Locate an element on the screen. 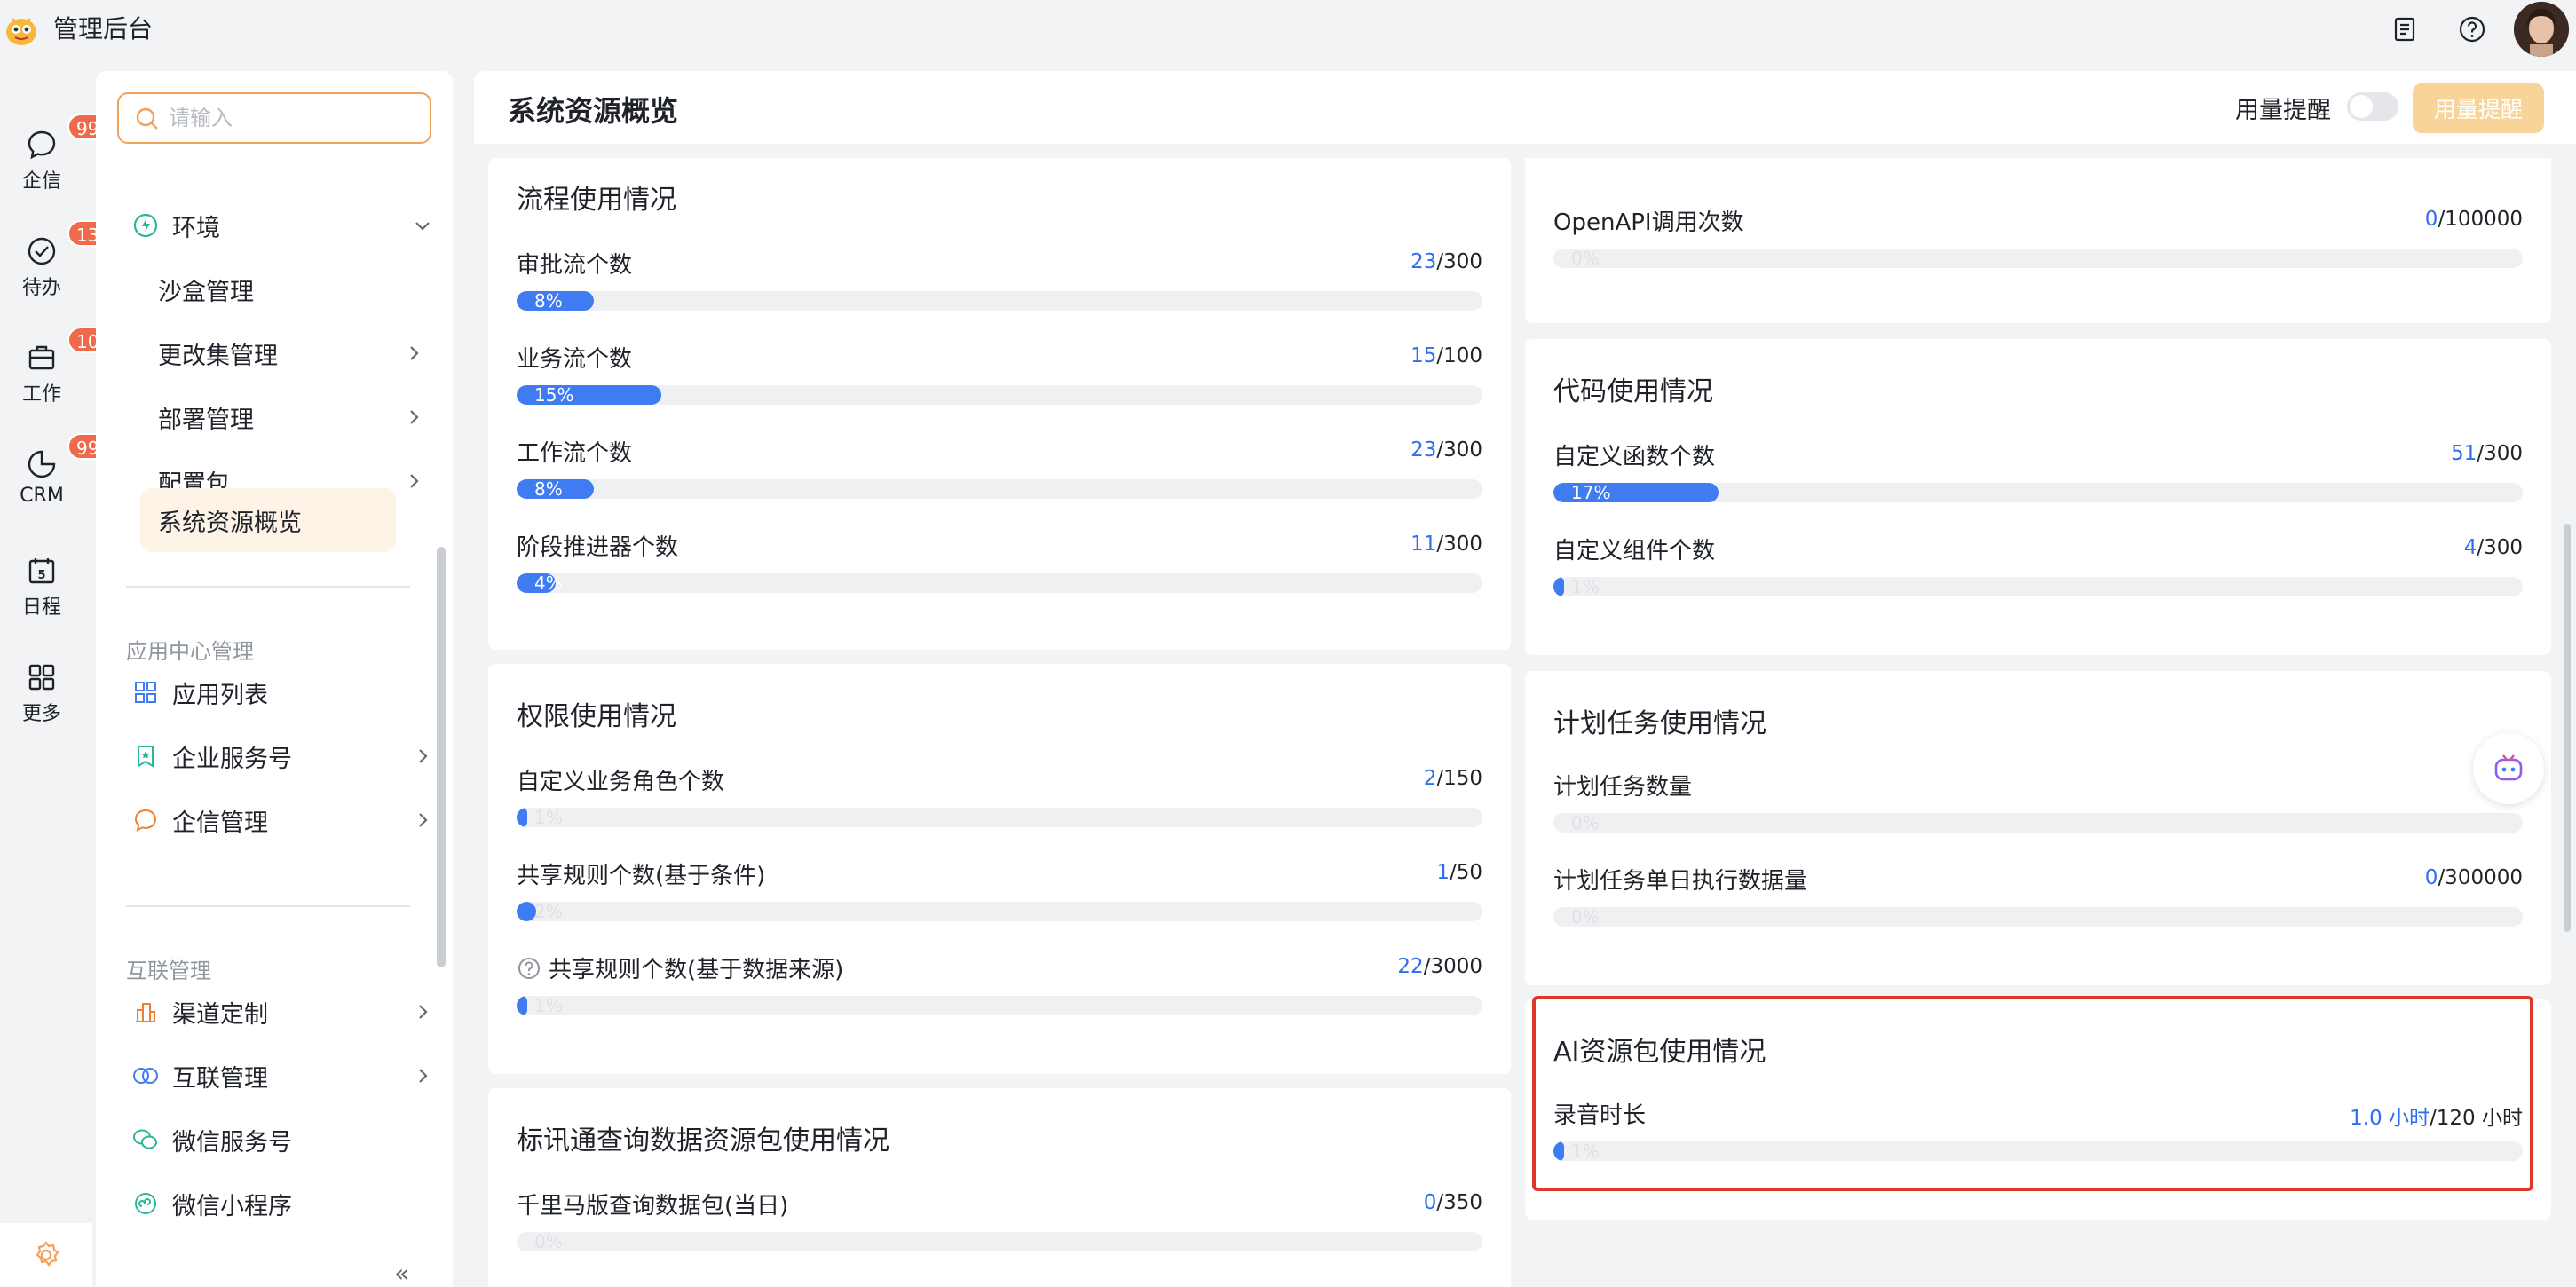 The height and width of the screenshot is (1287, 2576). settings-button is located at coordinates (46, 1255).